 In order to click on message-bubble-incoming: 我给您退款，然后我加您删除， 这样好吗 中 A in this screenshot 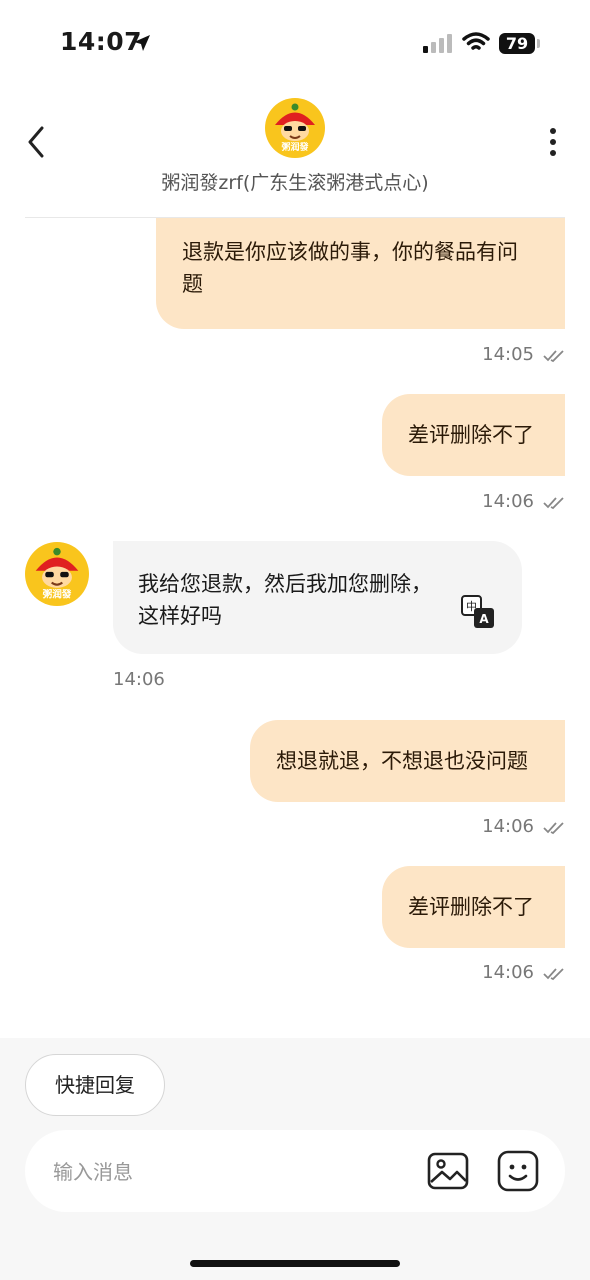, I will do `click(317, 597)`.